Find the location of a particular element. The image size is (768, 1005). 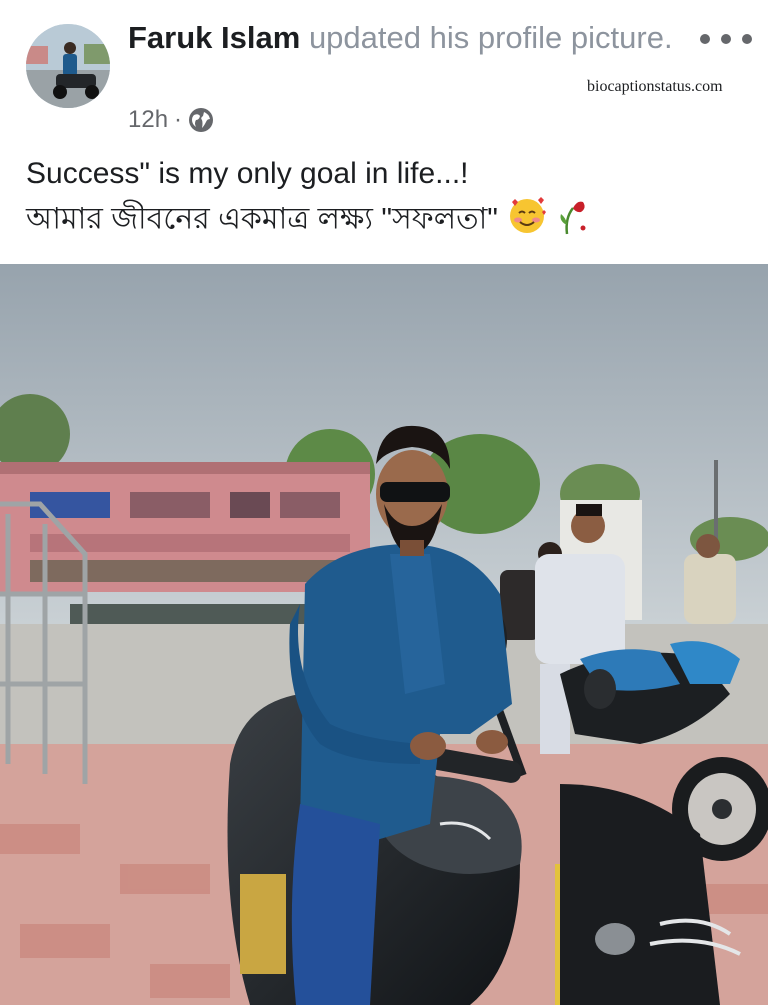

watermark-text: biocaptionstatus.com is located at coordinates (655, 86).